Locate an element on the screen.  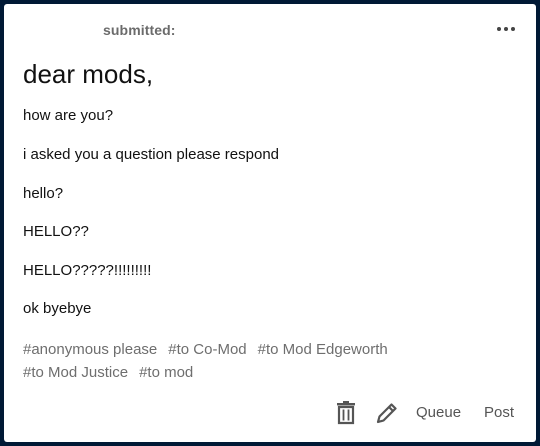
submitted-label: submitted: is located at coordinates (139, 30).